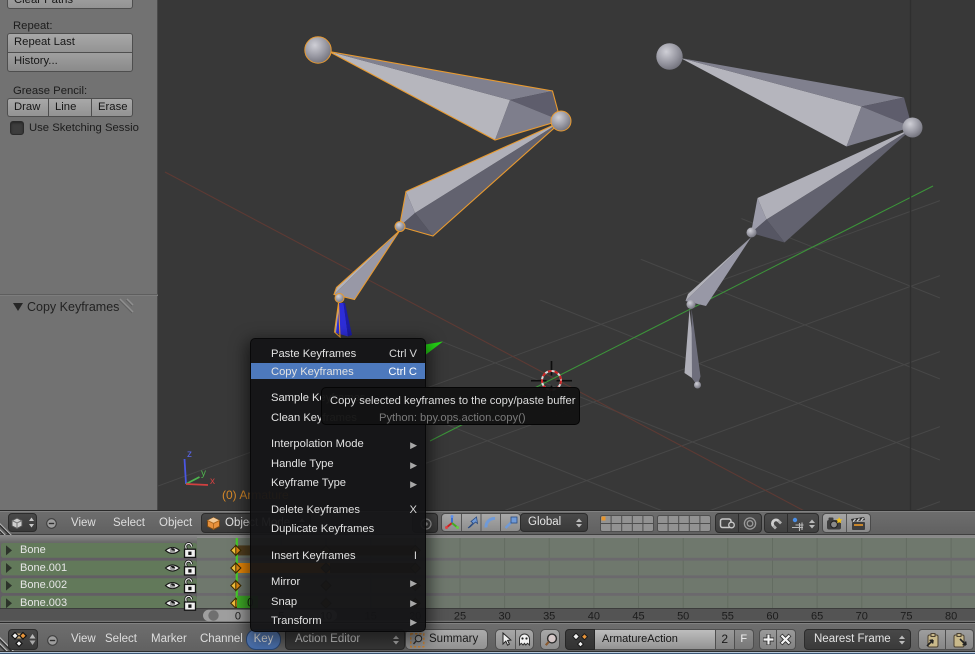  What do you see at coordinates (504, 617) in the screenshot?
I see `svg-text: 30` at bounding box center [504, 617].